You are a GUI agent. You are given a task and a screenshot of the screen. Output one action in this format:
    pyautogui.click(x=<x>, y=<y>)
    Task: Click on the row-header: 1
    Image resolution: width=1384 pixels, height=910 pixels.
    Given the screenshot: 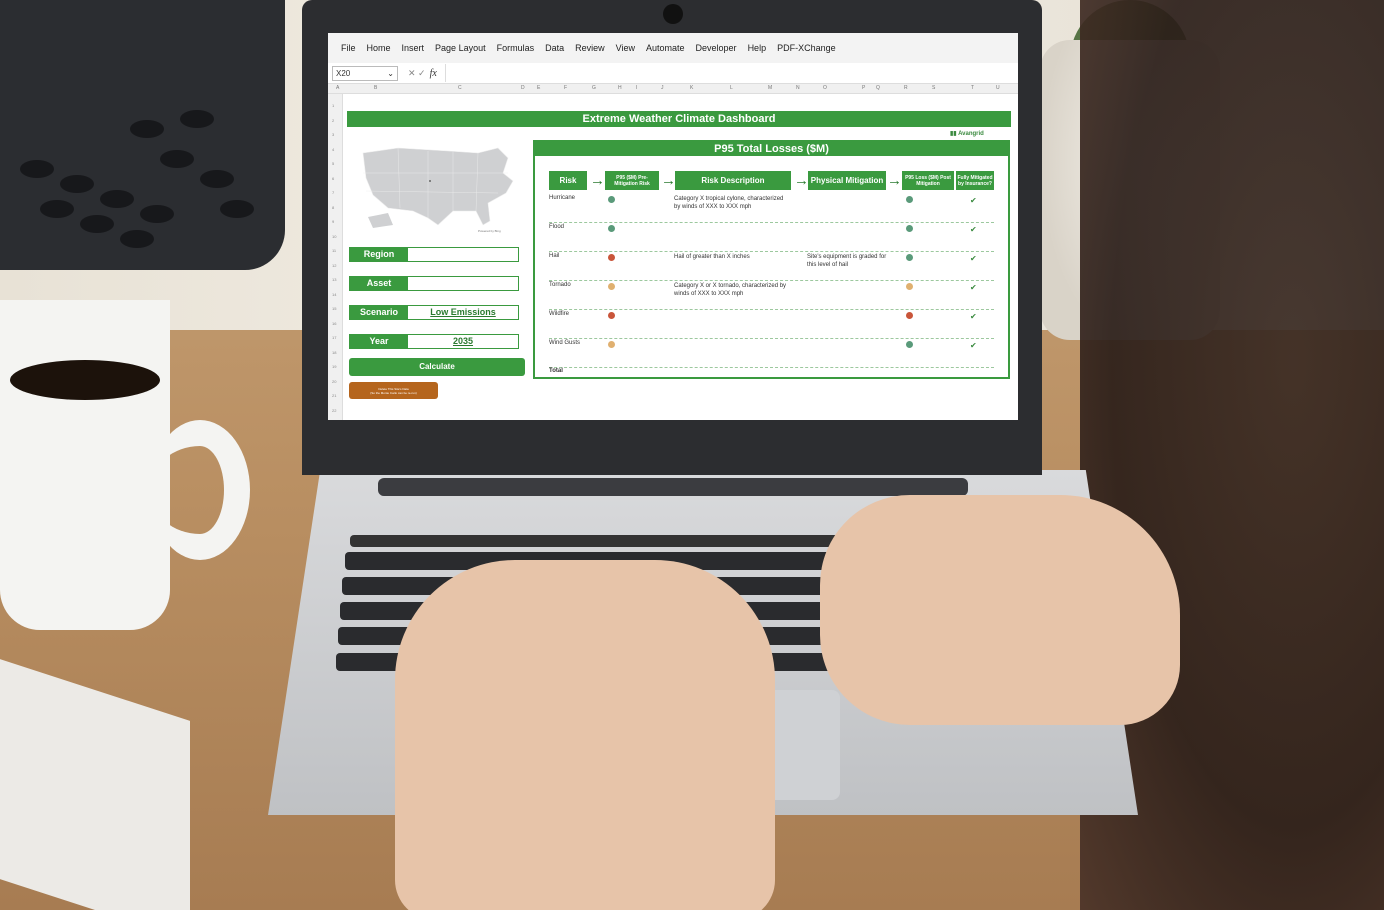 What is the action you would take?
    pyautogui.click(x=333, y=105)
    